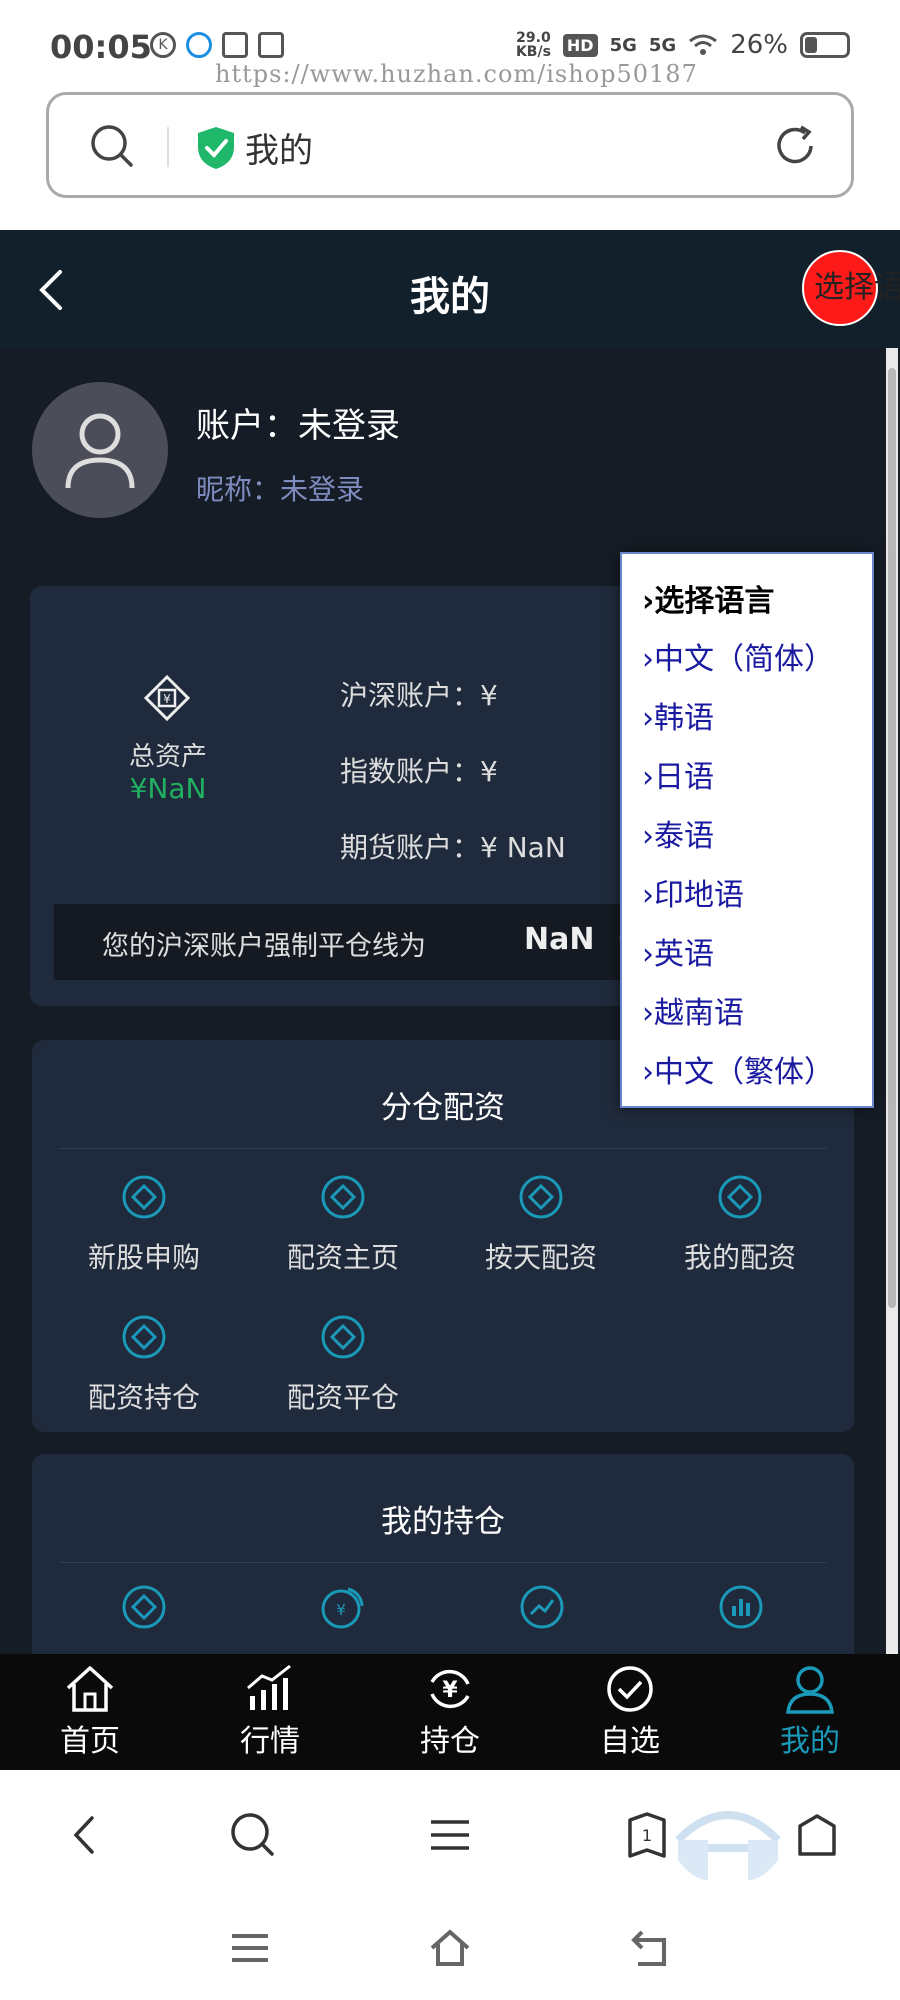 This screenshot has width=900, height=2000. I want to click on language-option-korean: ›韩语, so click(678, 715).